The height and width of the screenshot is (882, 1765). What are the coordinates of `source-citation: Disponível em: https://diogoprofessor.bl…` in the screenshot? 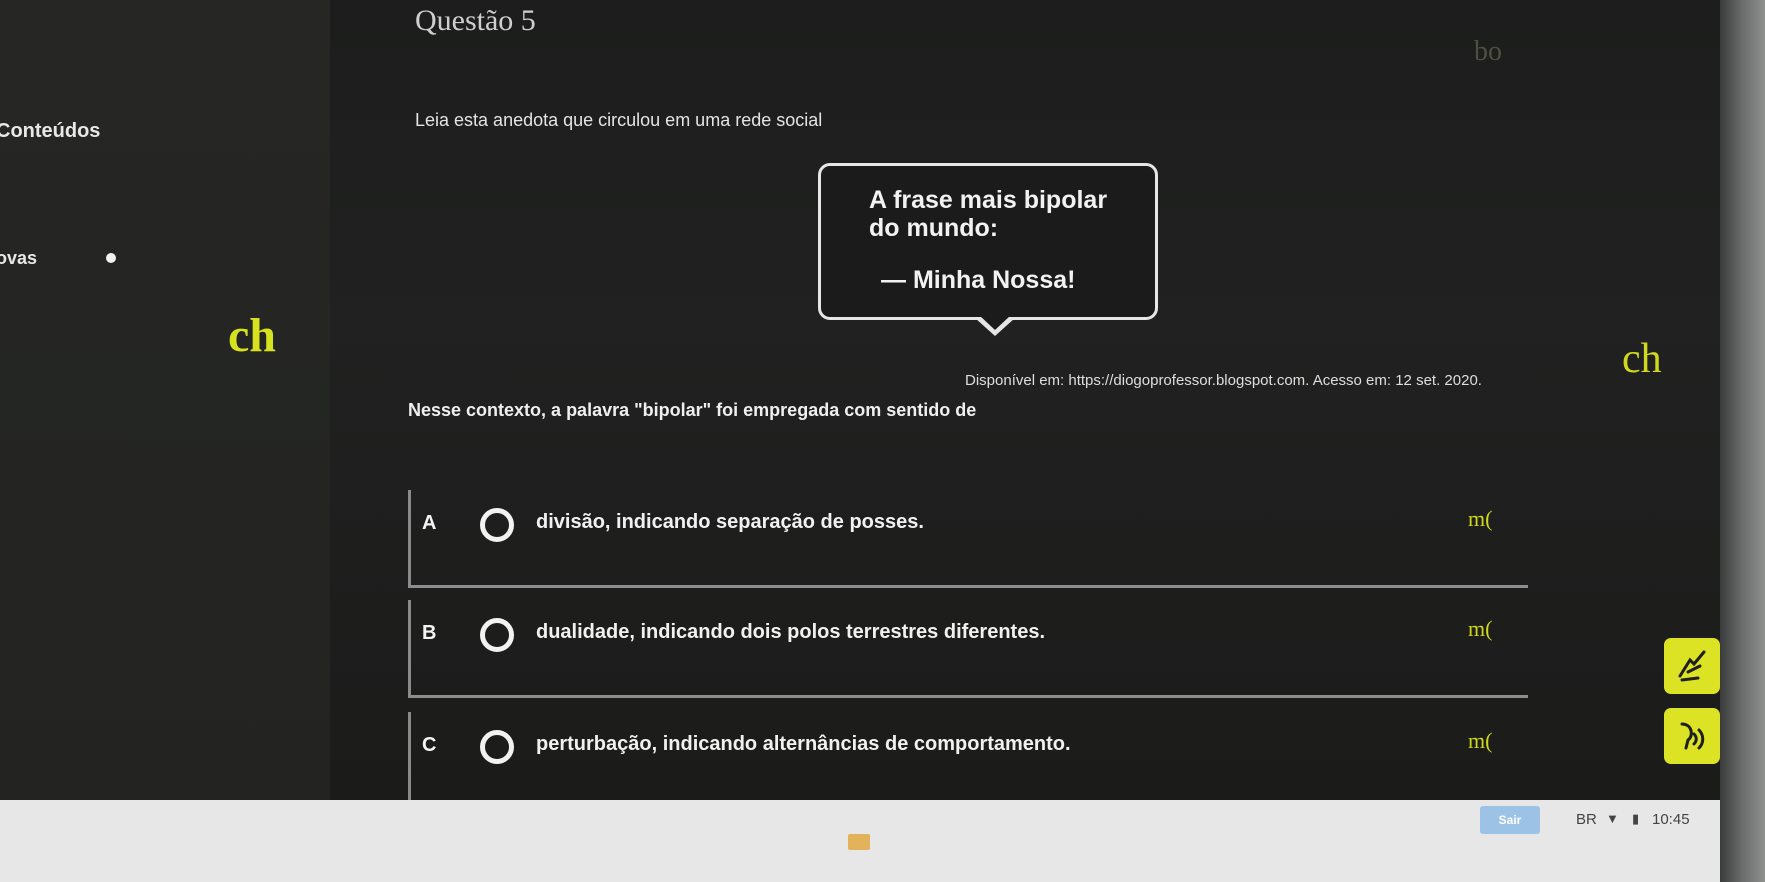 It's located at (1223, 380).